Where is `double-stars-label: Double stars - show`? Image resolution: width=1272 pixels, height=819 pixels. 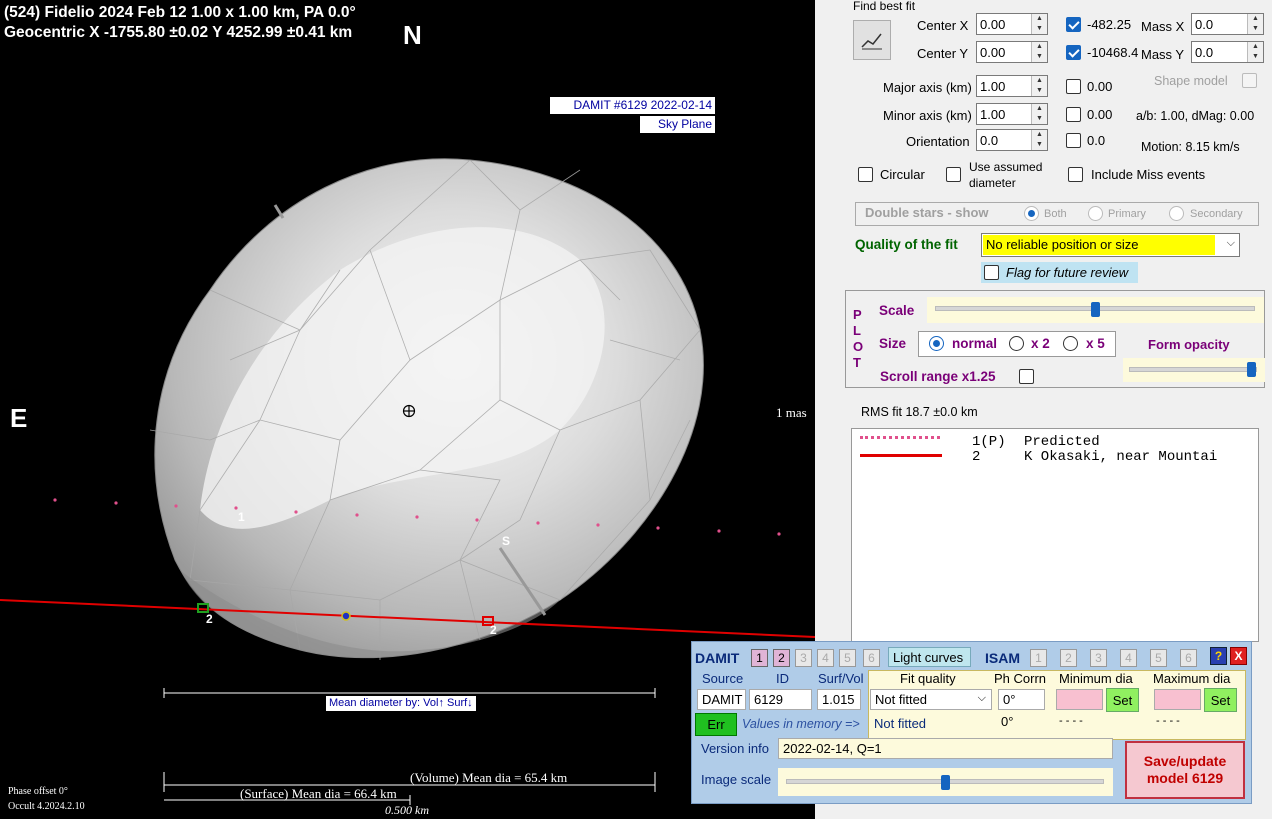 double-stars-label: Double stars - show is located at coordinates (927, 212).